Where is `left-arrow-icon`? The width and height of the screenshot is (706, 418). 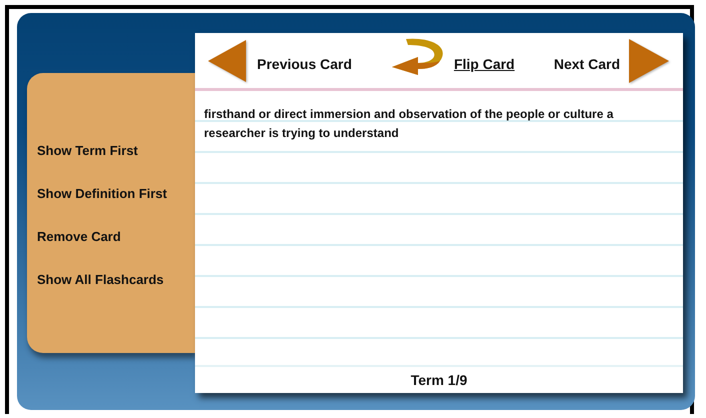
left-arrow-icon is located at coordinates (228, 61).